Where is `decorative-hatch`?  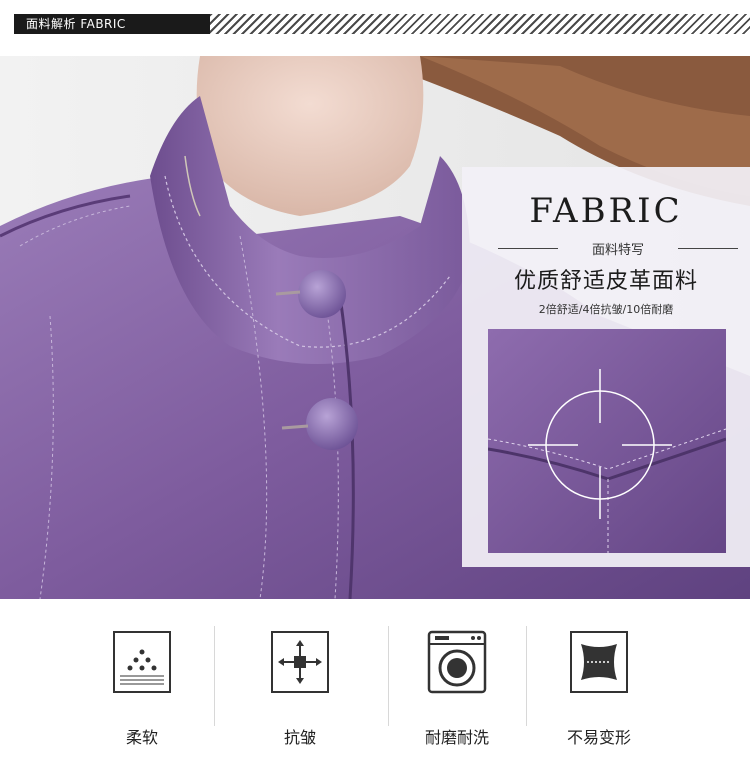 decorative-hatch is located at coordinates (480, 24).